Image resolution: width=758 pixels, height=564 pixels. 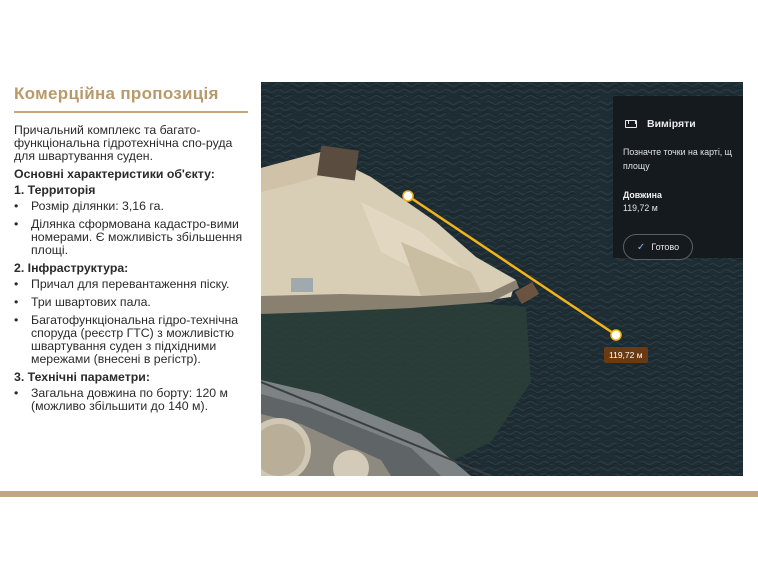 What do you see at coordinates (665, 247) in the screenshot?
I see `done-button-label: Готово` at bounding box center [665, 247].